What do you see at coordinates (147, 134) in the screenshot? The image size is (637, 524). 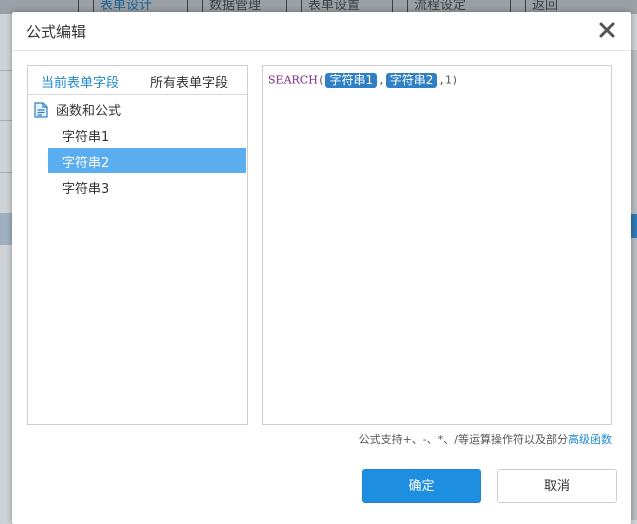 I see `field-item: 字符串1` at bounding box center [147, 134].